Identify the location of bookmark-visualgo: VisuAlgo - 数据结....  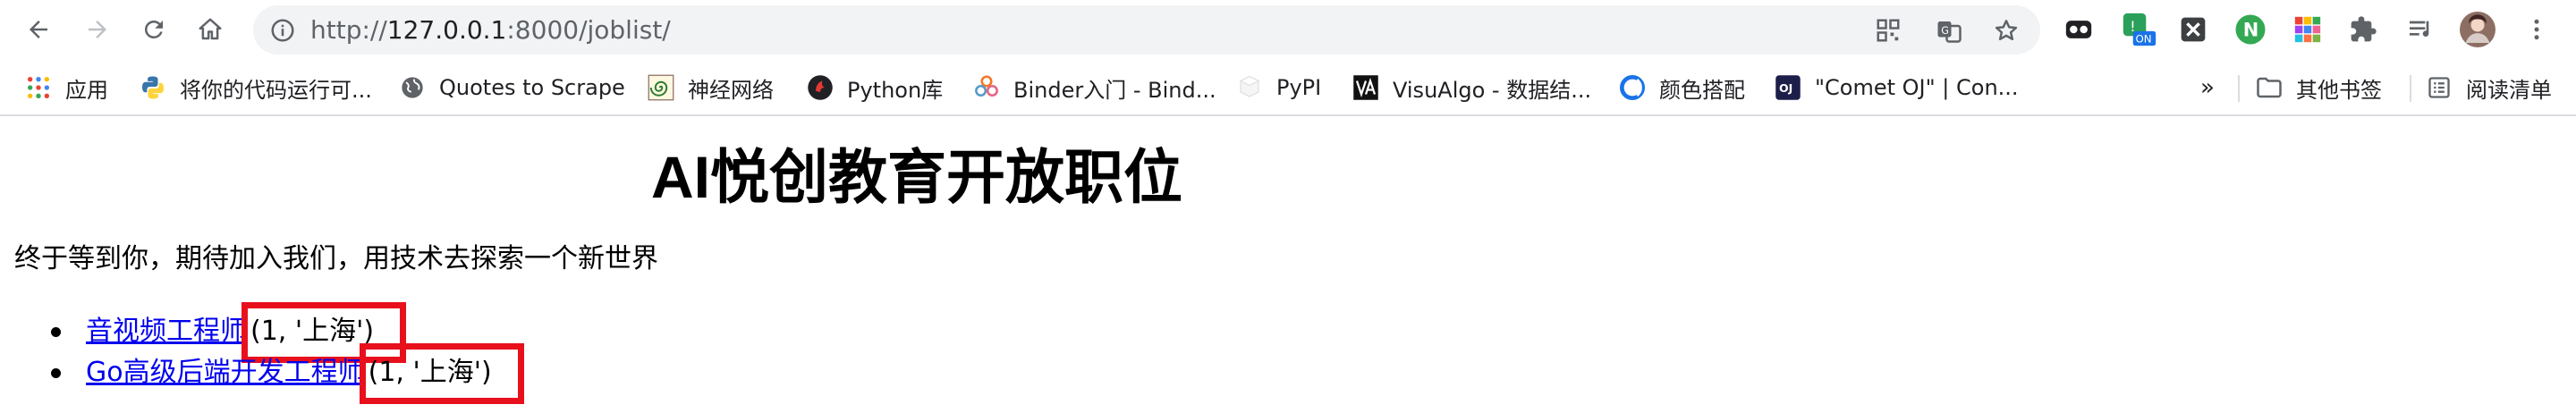
(1471, 88).